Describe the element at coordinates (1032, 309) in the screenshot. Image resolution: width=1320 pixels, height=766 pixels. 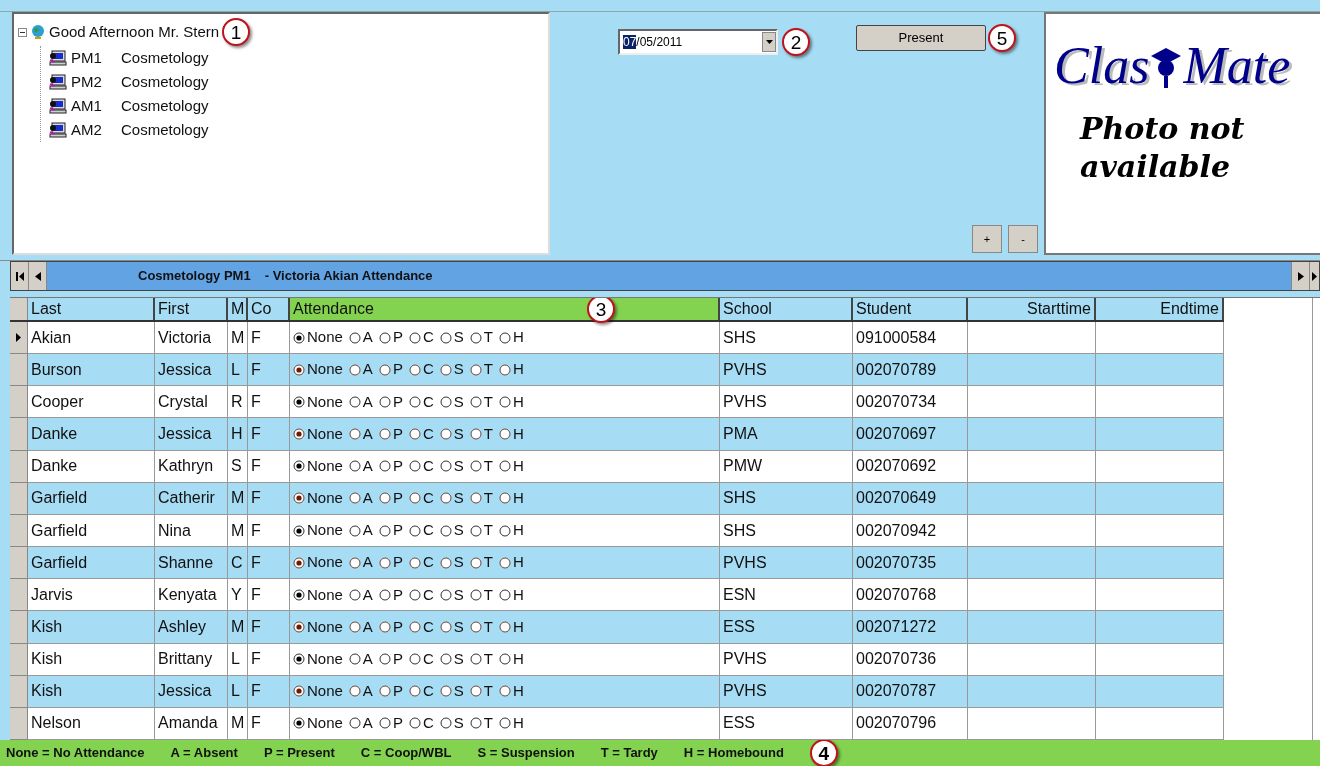
I see `column-header: Starttime` at that location.